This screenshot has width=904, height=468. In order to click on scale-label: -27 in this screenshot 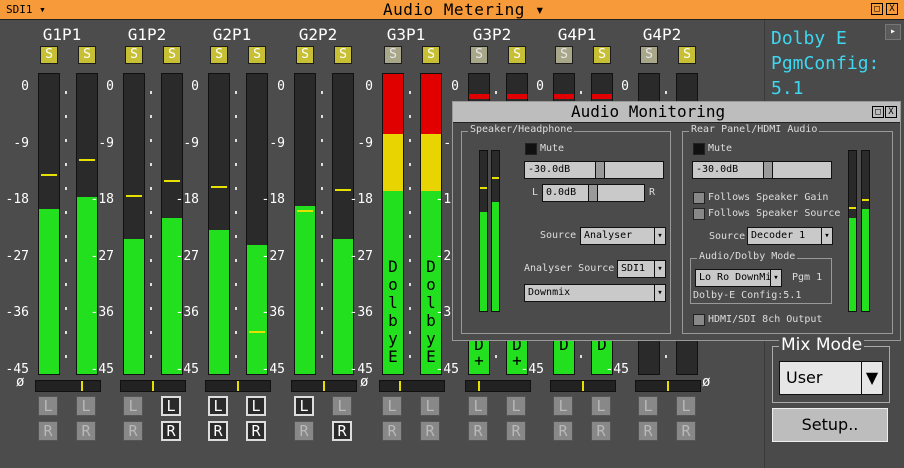, I will do `click(273, 256)`.